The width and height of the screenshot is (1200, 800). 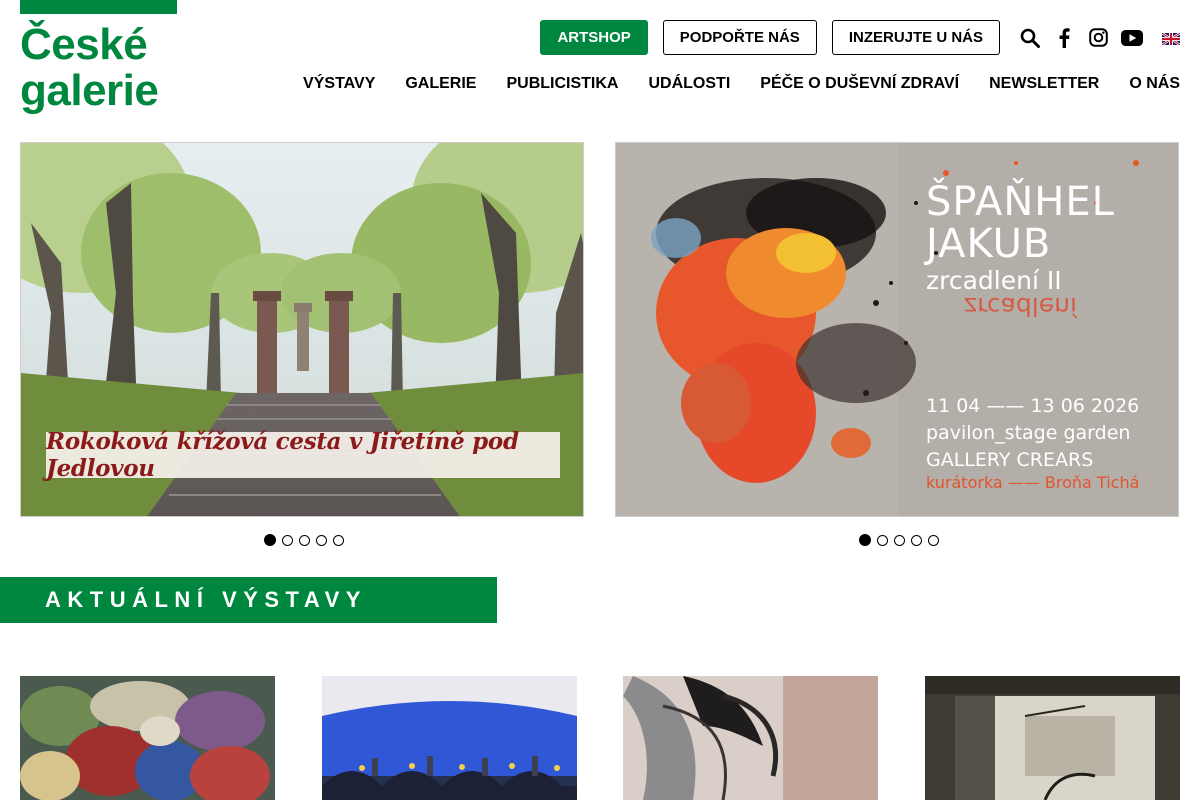 I want to click on social-icons, so click(x=1081, y=38).